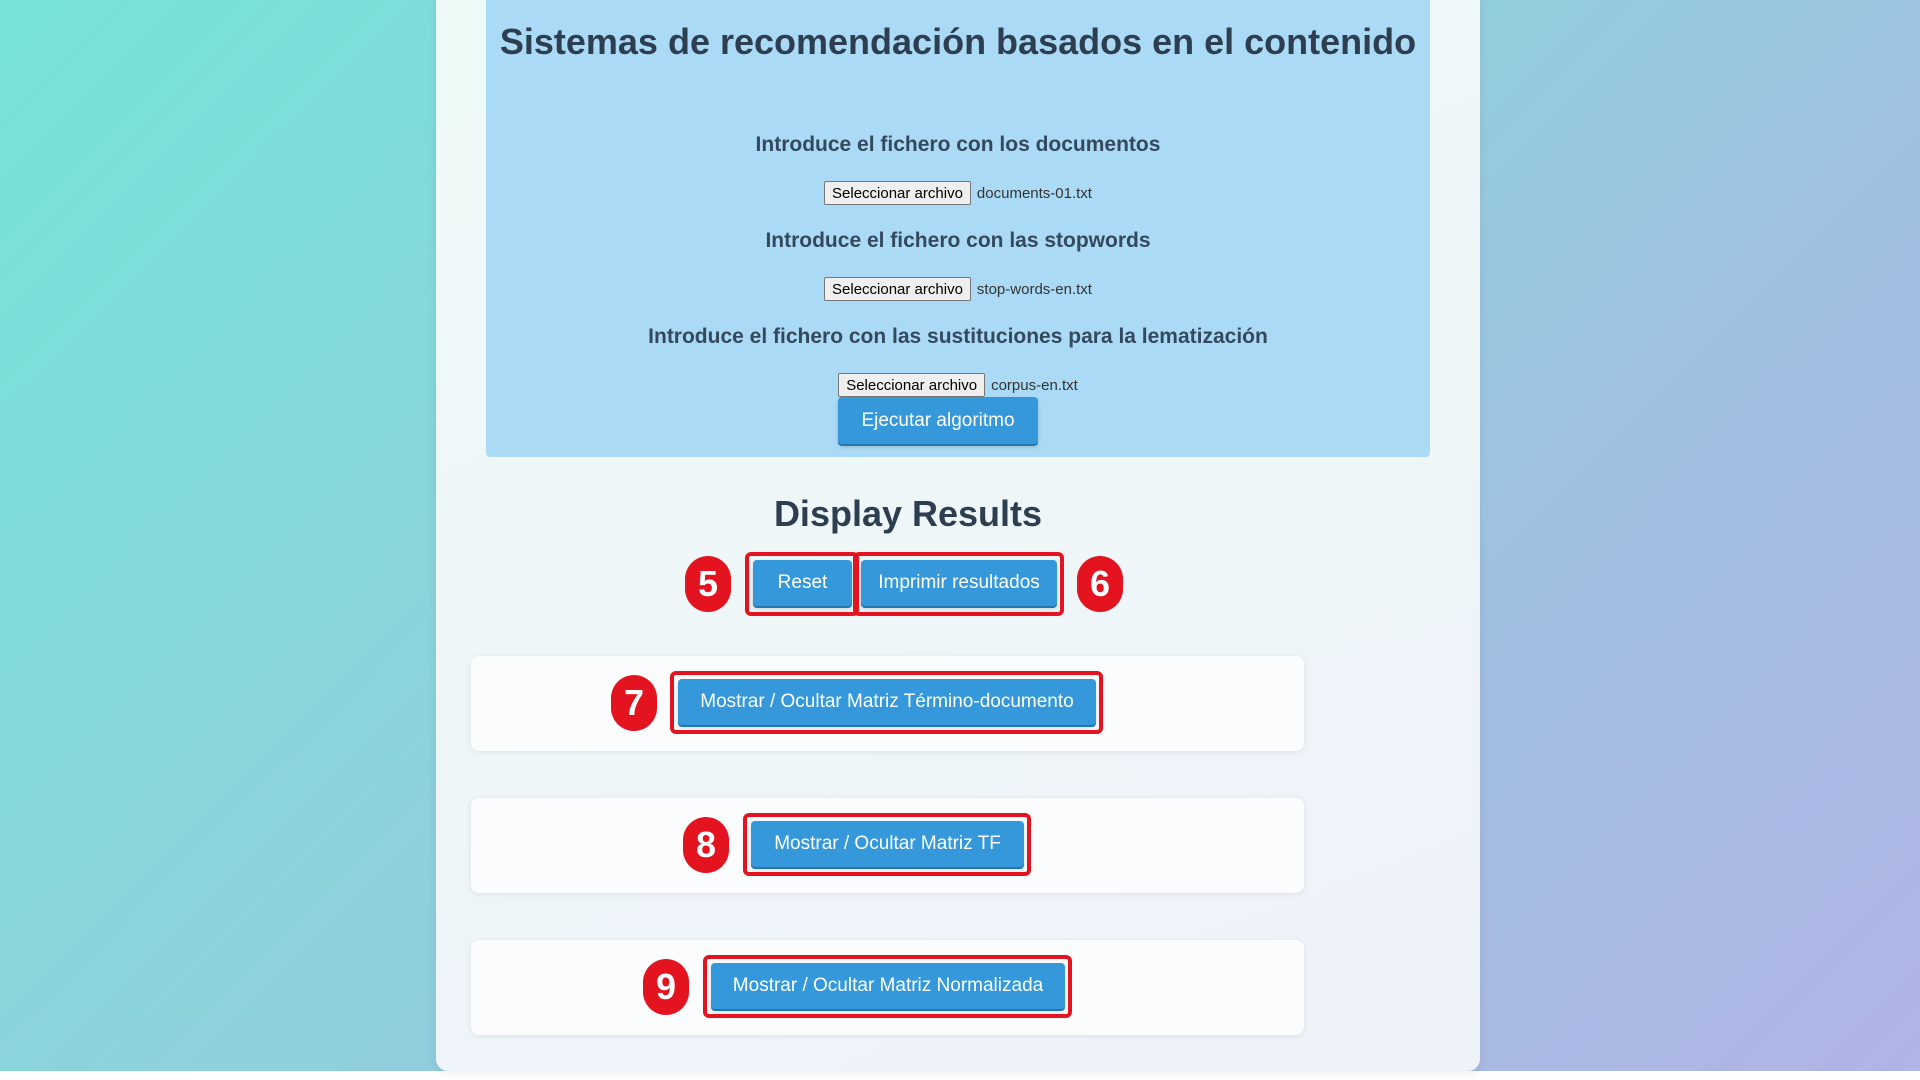 The image size is (1920, 1080). Describe the element at coordinates (802, 584) in the screenshot. I see `highlight-reset` at that location.